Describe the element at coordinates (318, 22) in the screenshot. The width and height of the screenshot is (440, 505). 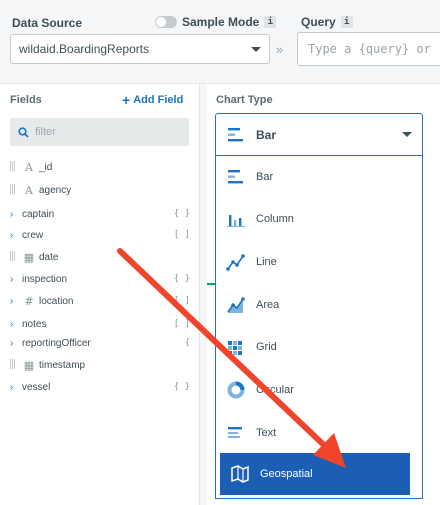
I see `query-label: Query` at that location.